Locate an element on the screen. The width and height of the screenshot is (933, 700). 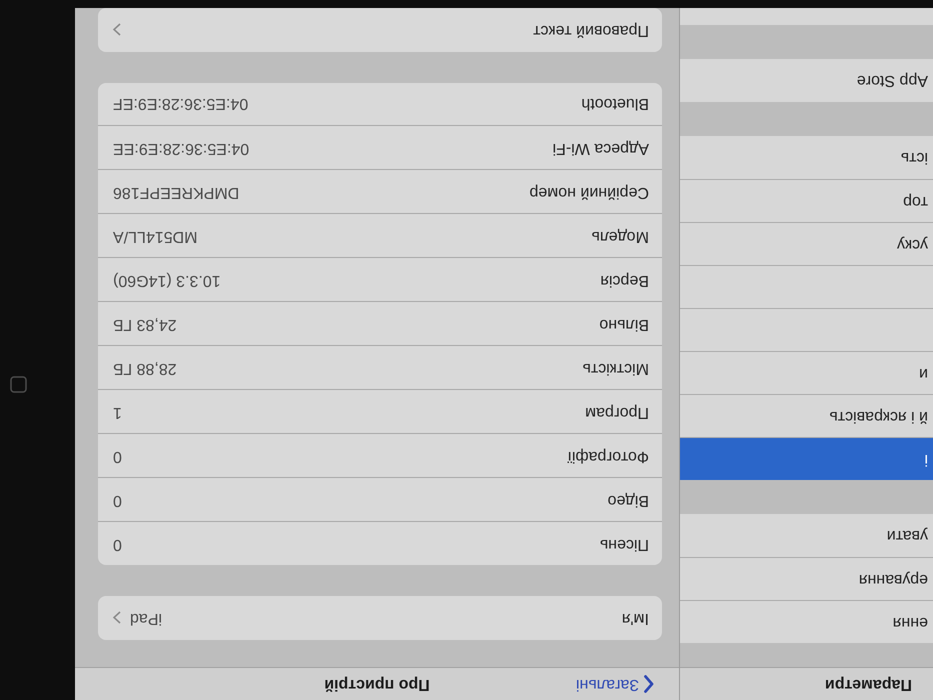
row-label: Фотографії is located at coordinates (608, 455).